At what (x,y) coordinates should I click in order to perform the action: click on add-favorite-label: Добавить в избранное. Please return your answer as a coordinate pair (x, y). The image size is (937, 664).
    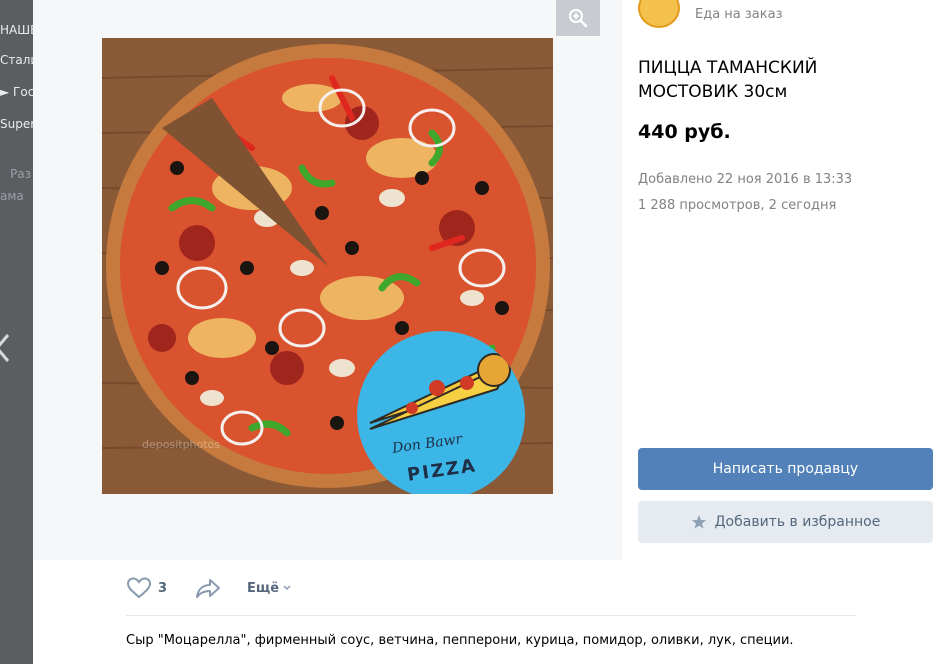
    Looking at the image, I should click on (797, 522).